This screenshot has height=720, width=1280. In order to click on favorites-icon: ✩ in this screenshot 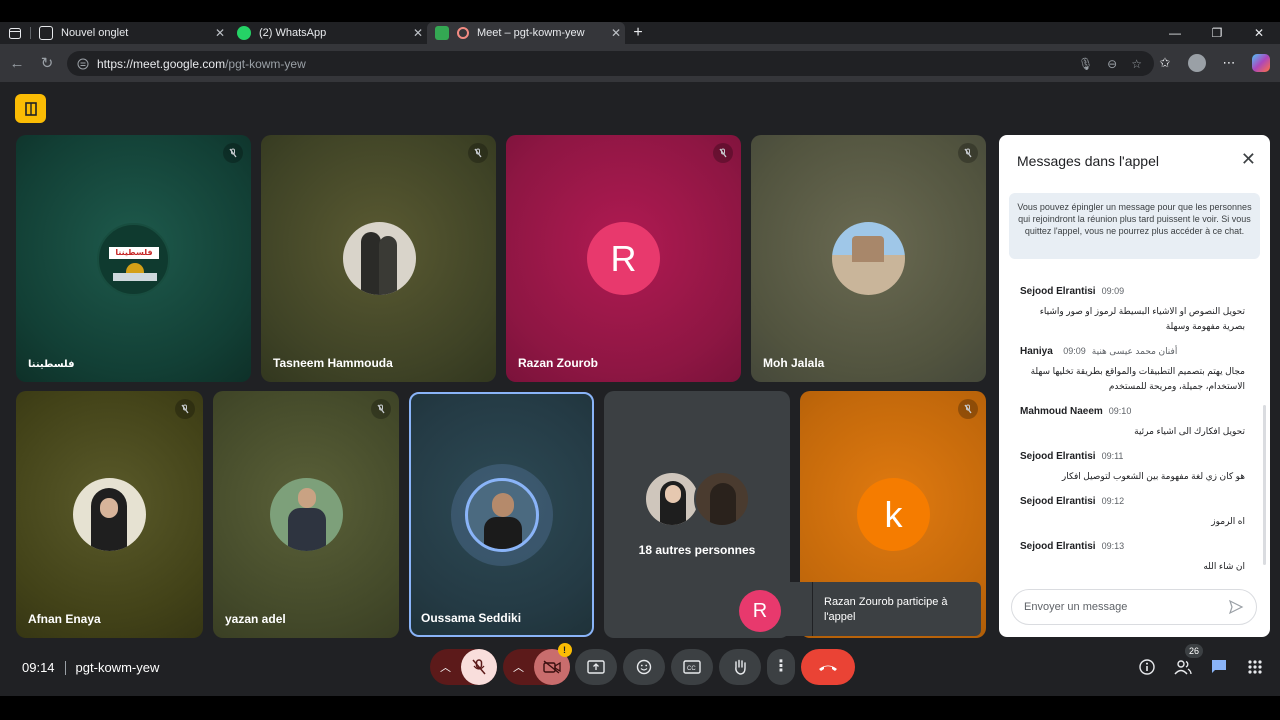, I will do `click(1165, 63)`.